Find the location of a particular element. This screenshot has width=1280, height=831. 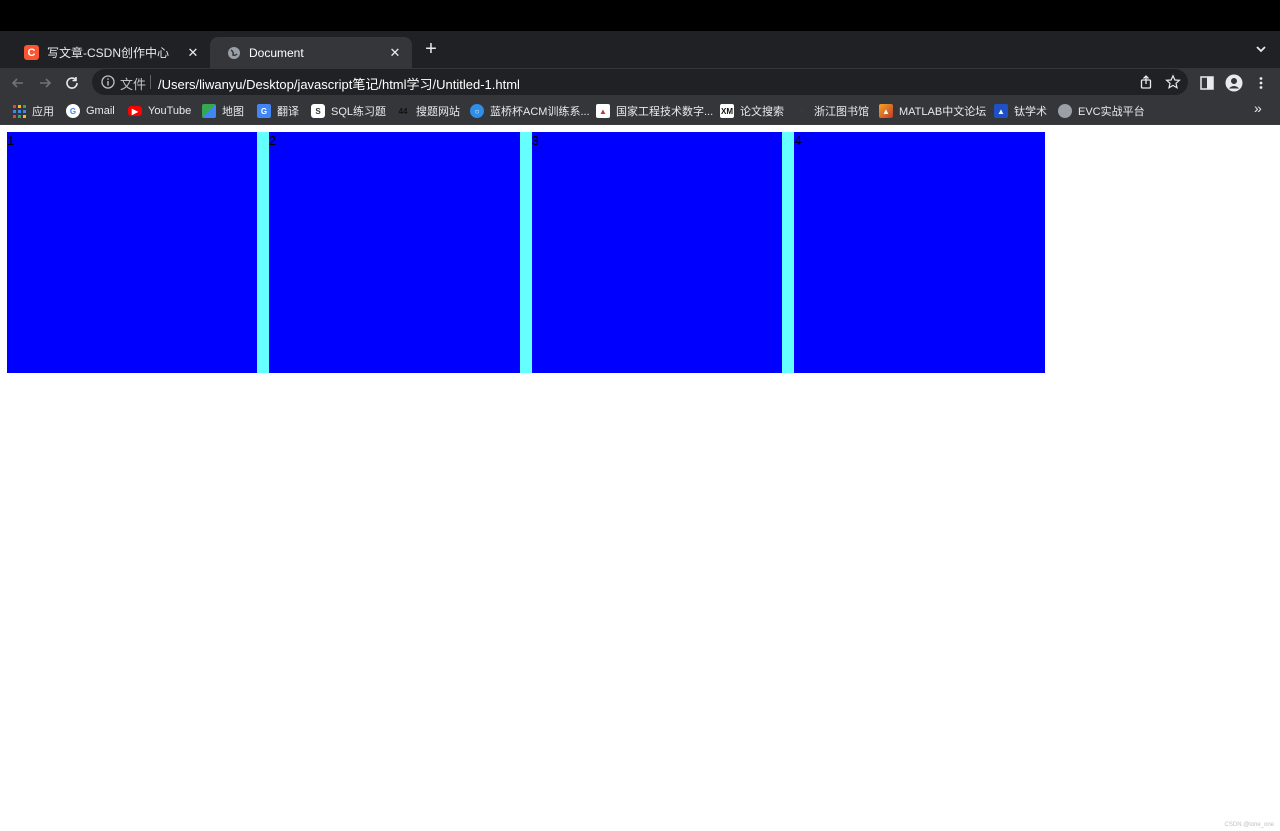

reload-button is located at coordinates (72, 83).